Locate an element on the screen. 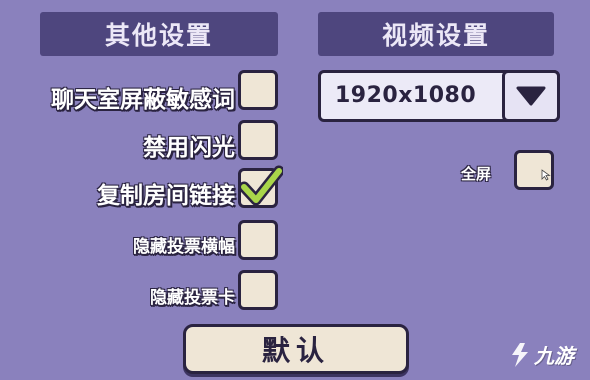 The width and height of the screenshot is (590, 380). checkmark-icon is located at coordinates (261, 185).